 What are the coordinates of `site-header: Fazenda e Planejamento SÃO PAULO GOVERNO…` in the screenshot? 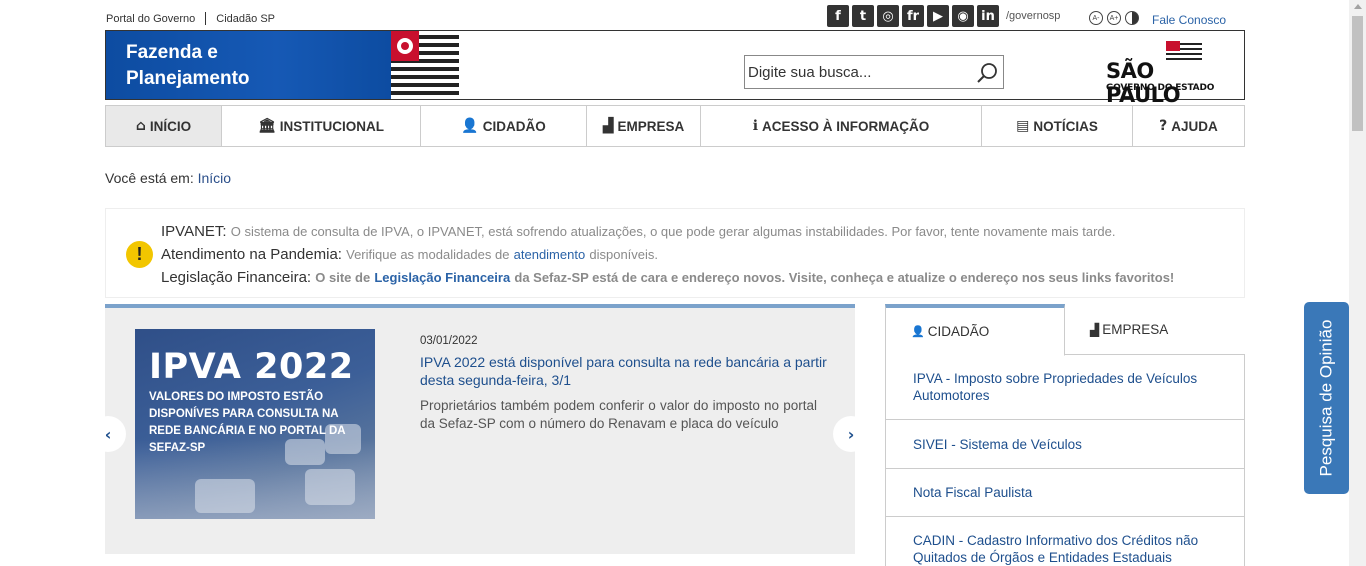 It's located at (675, 68).